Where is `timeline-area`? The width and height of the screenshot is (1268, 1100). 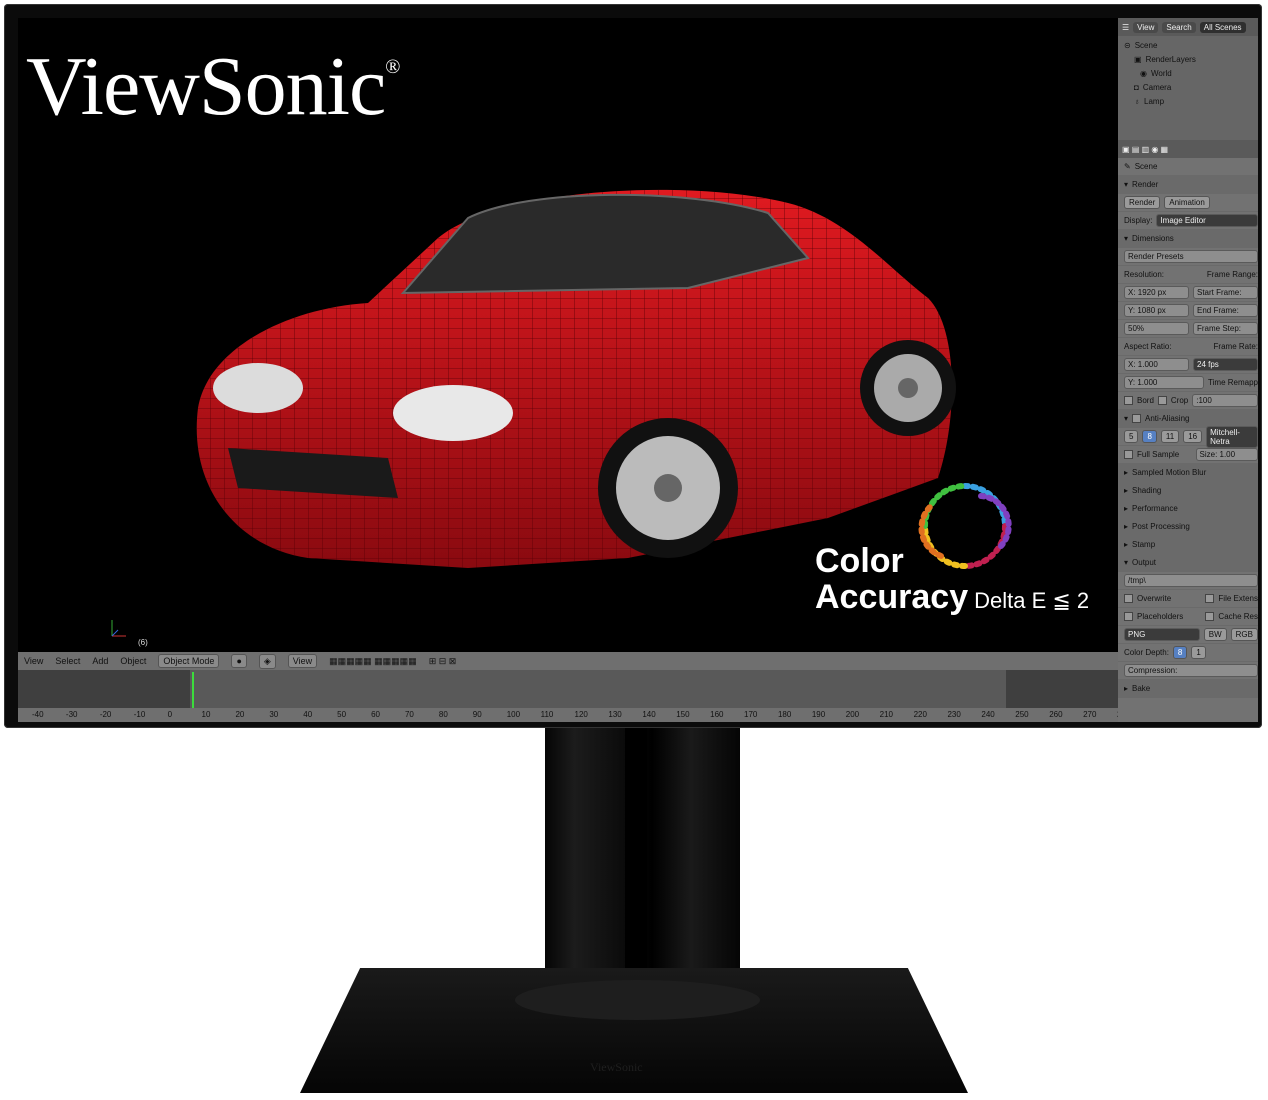
timeline-area is located at coordinates (568, 689).